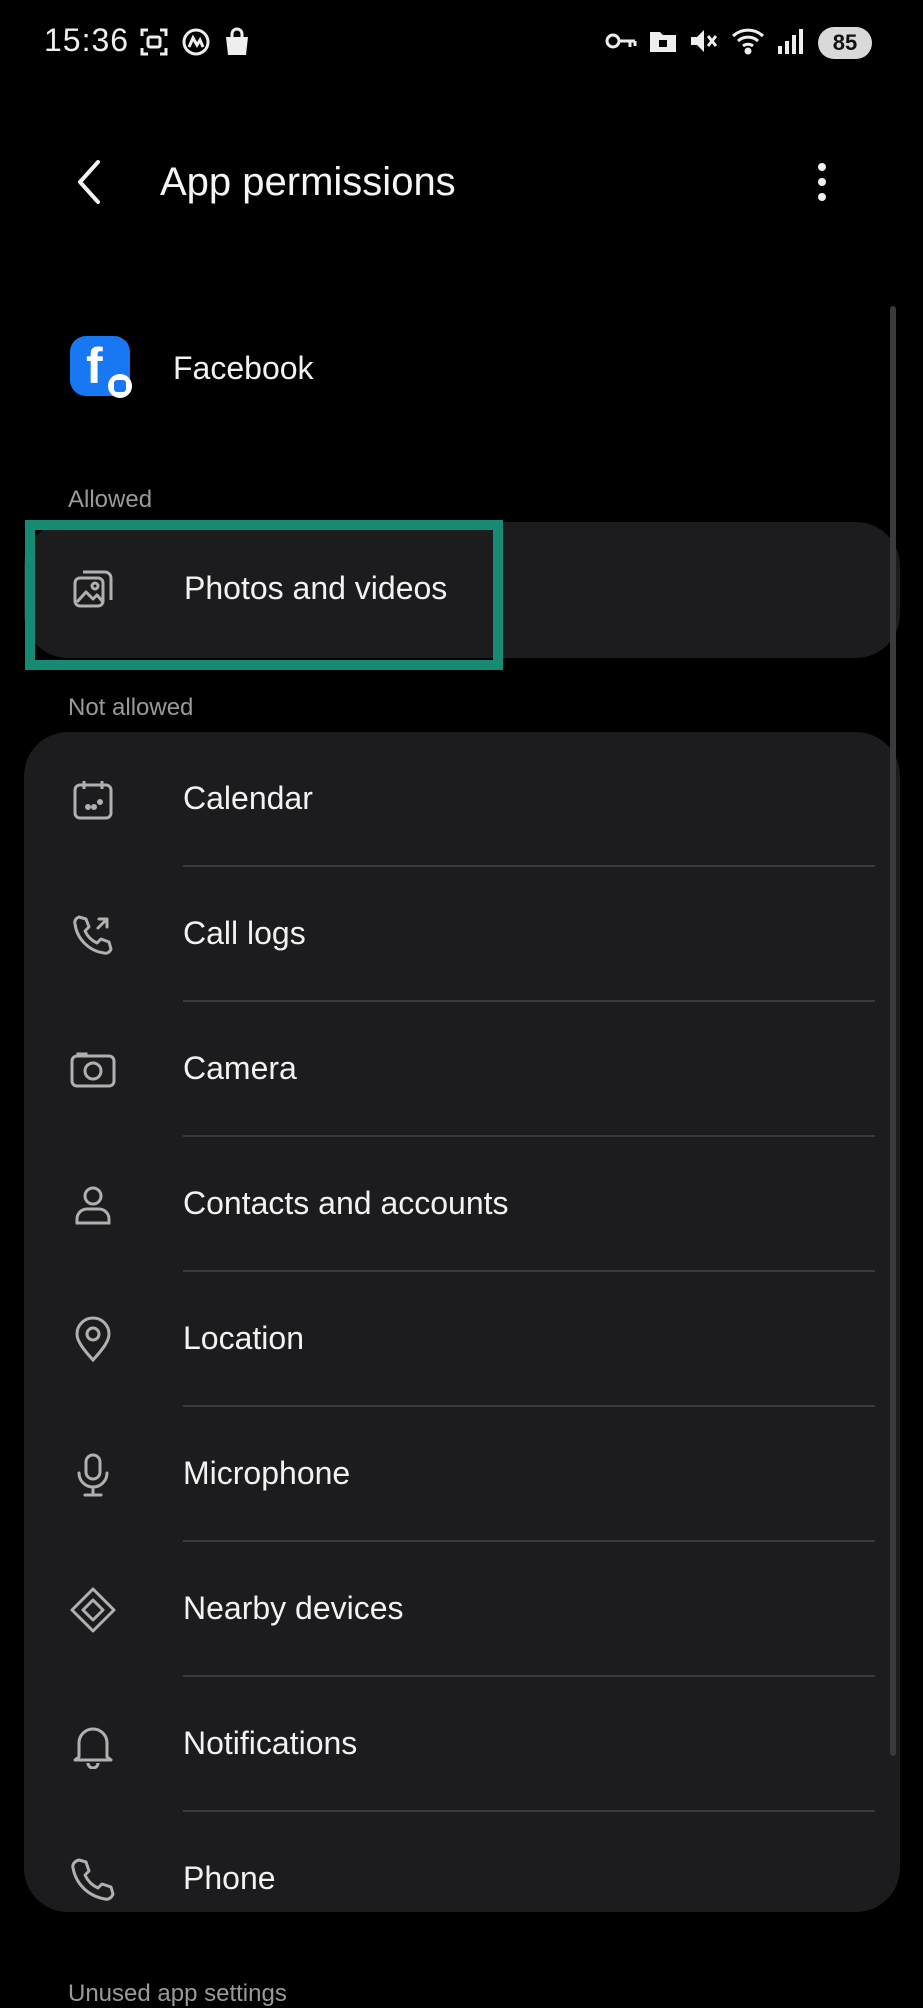 This screenshot has width=923, height=2008. Describe the element at coordinates (748, 41) in the screenshot. I see `wifi-icon` at that location.